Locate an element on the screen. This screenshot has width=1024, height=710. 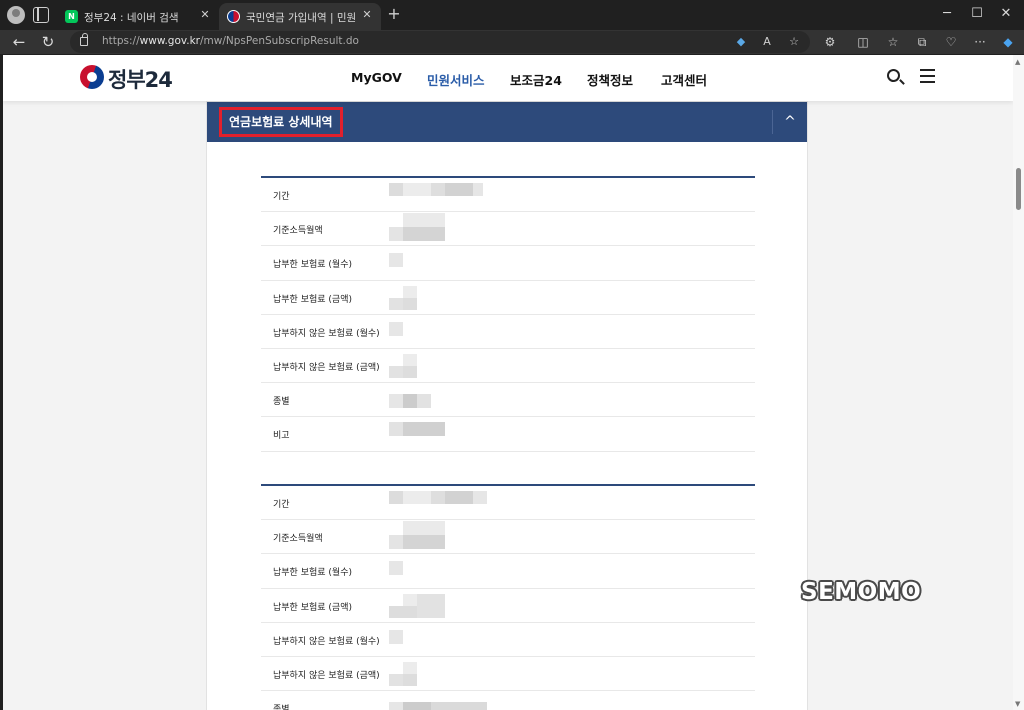
section-header: 연금보험료 상세내역 ^ is located at coordinates (507, 122).